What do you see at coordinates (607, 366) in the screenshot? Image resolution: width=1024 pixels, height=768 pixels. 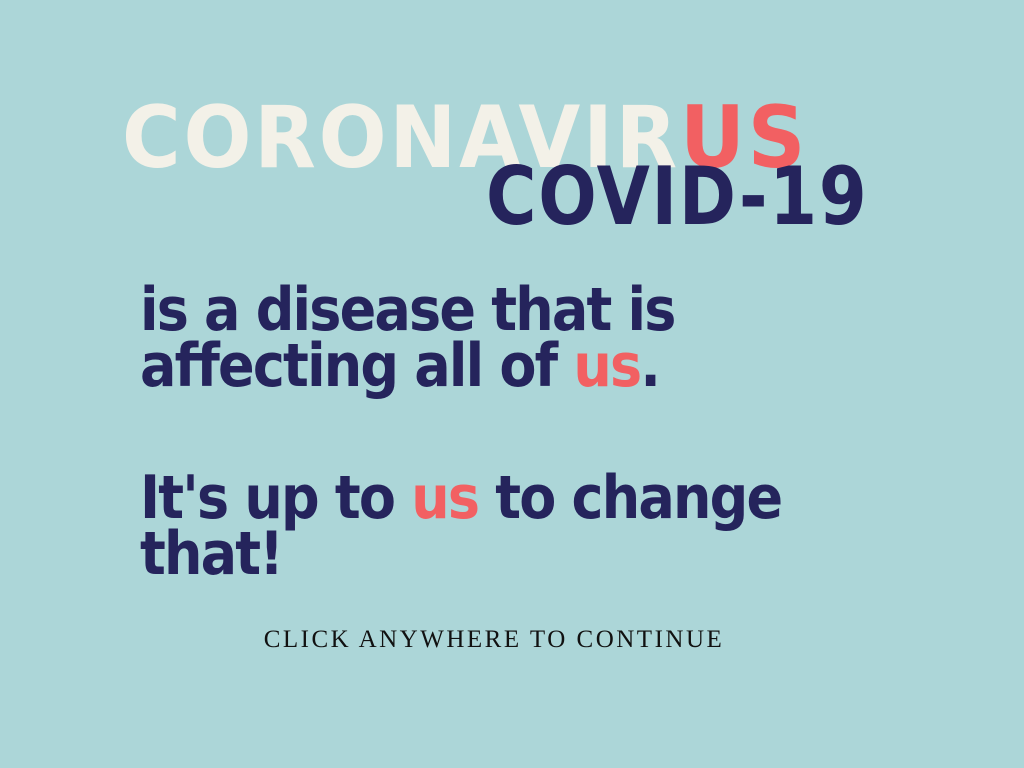 I see `message-line-2-accent: us` at bounding box center [607, 366].